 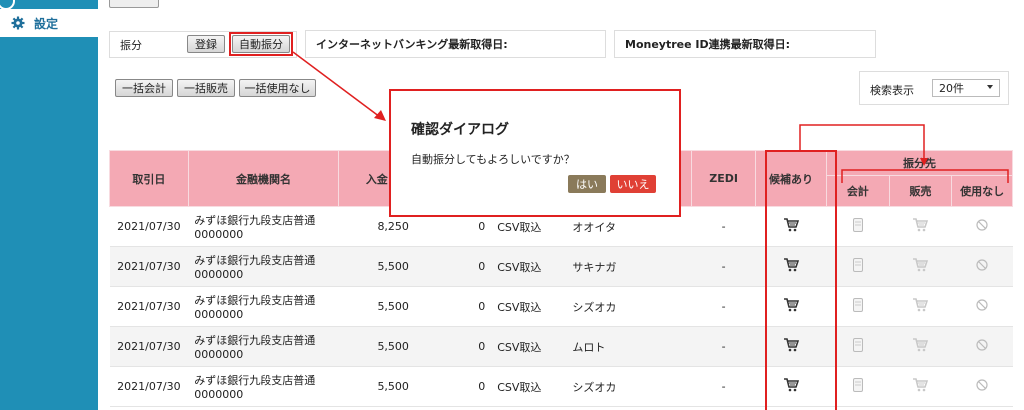 I want to click on col-hanbai: 販売, so click(x=920, y=191).